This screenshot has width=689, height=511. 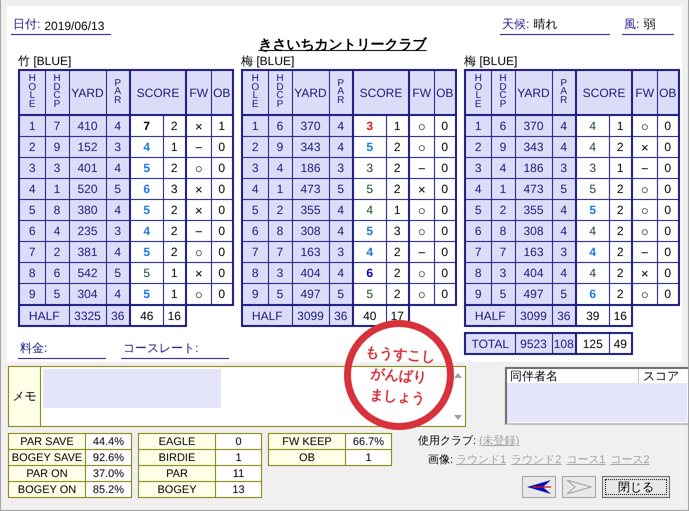 I want to click on stat-label: OB, so click(x=307, y=458).